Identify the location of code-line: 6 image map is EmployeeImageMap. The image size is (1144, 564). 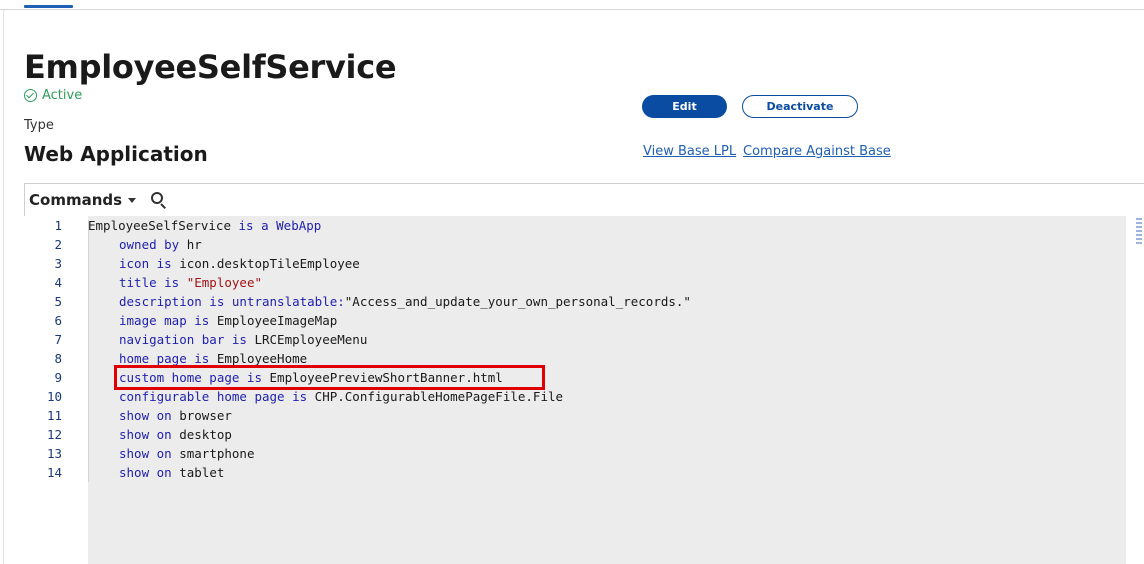
(574, 320).